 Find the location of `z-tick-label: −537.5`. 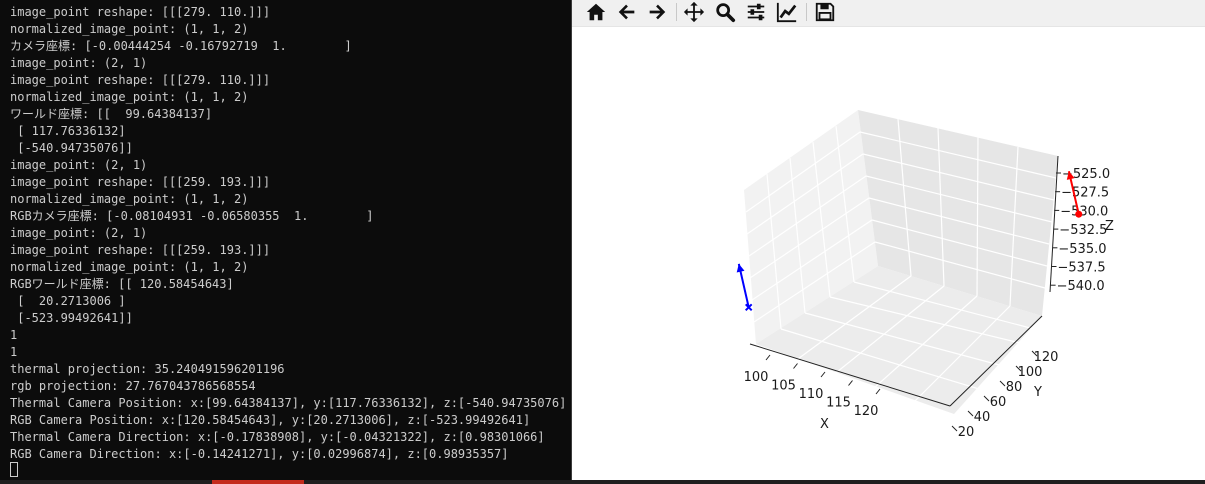

z-tick-label: −537.5 is located at coordinates (1082, 268).